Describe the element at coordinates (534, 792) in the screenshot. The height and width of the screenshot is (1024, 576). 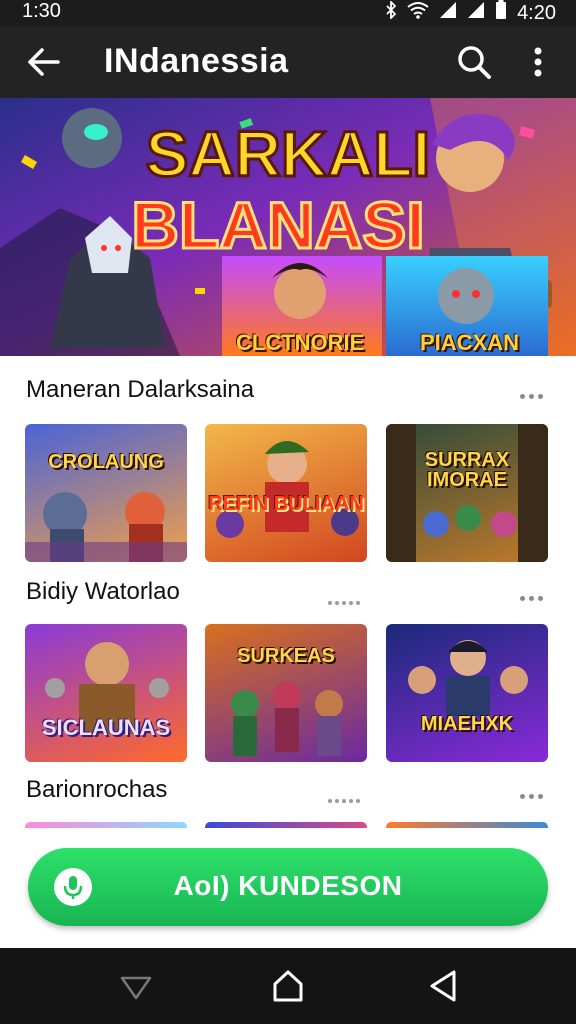
I see `section-3-more-icon` at that location.